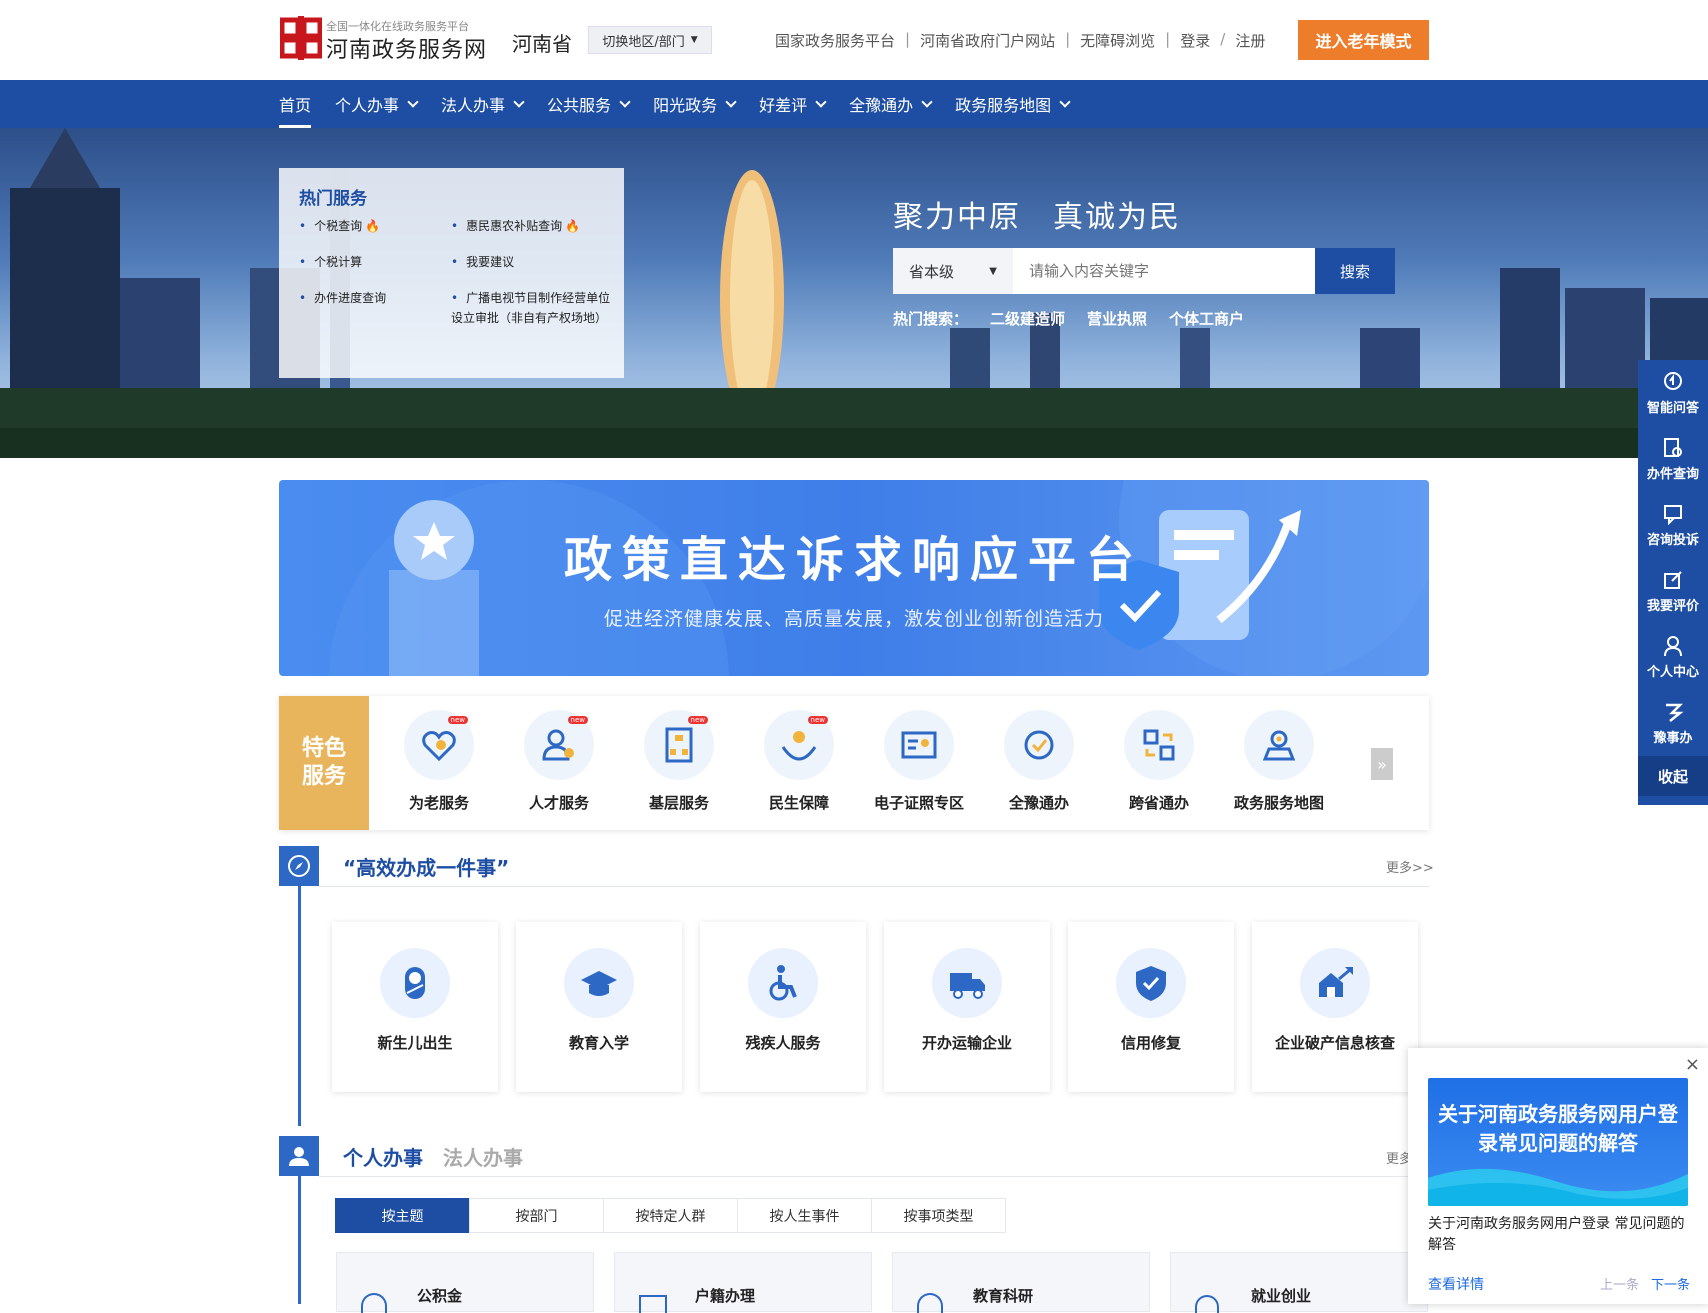  What do you see at coordinates (1670, 1283) in the screenshot?
I see `notice-next-button: 下一条` at bounding box center [1670, 1283].